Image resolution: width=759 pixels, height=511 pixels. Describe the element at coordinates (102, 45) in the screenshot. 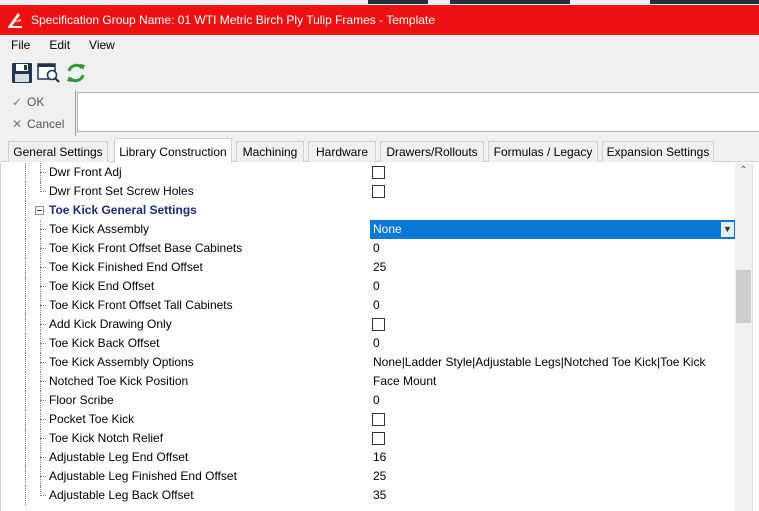

I see `menu-view: View` at that location.